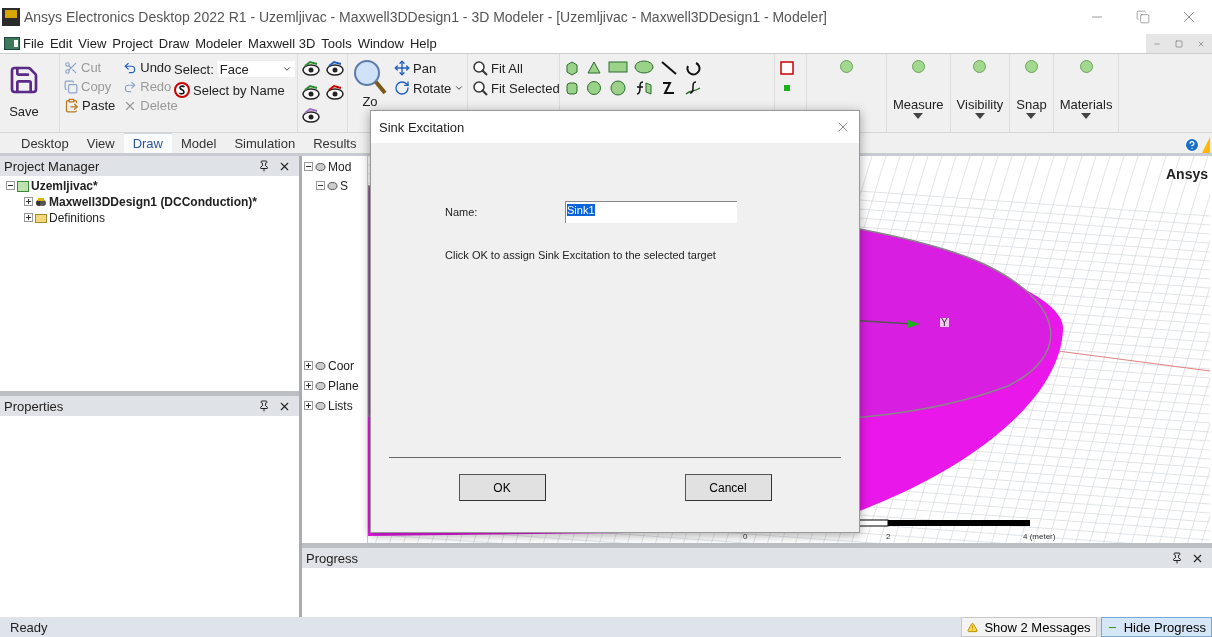  Describe the element at coordinates (23, 186) in the screenshot. I see `project-icon` at that location.